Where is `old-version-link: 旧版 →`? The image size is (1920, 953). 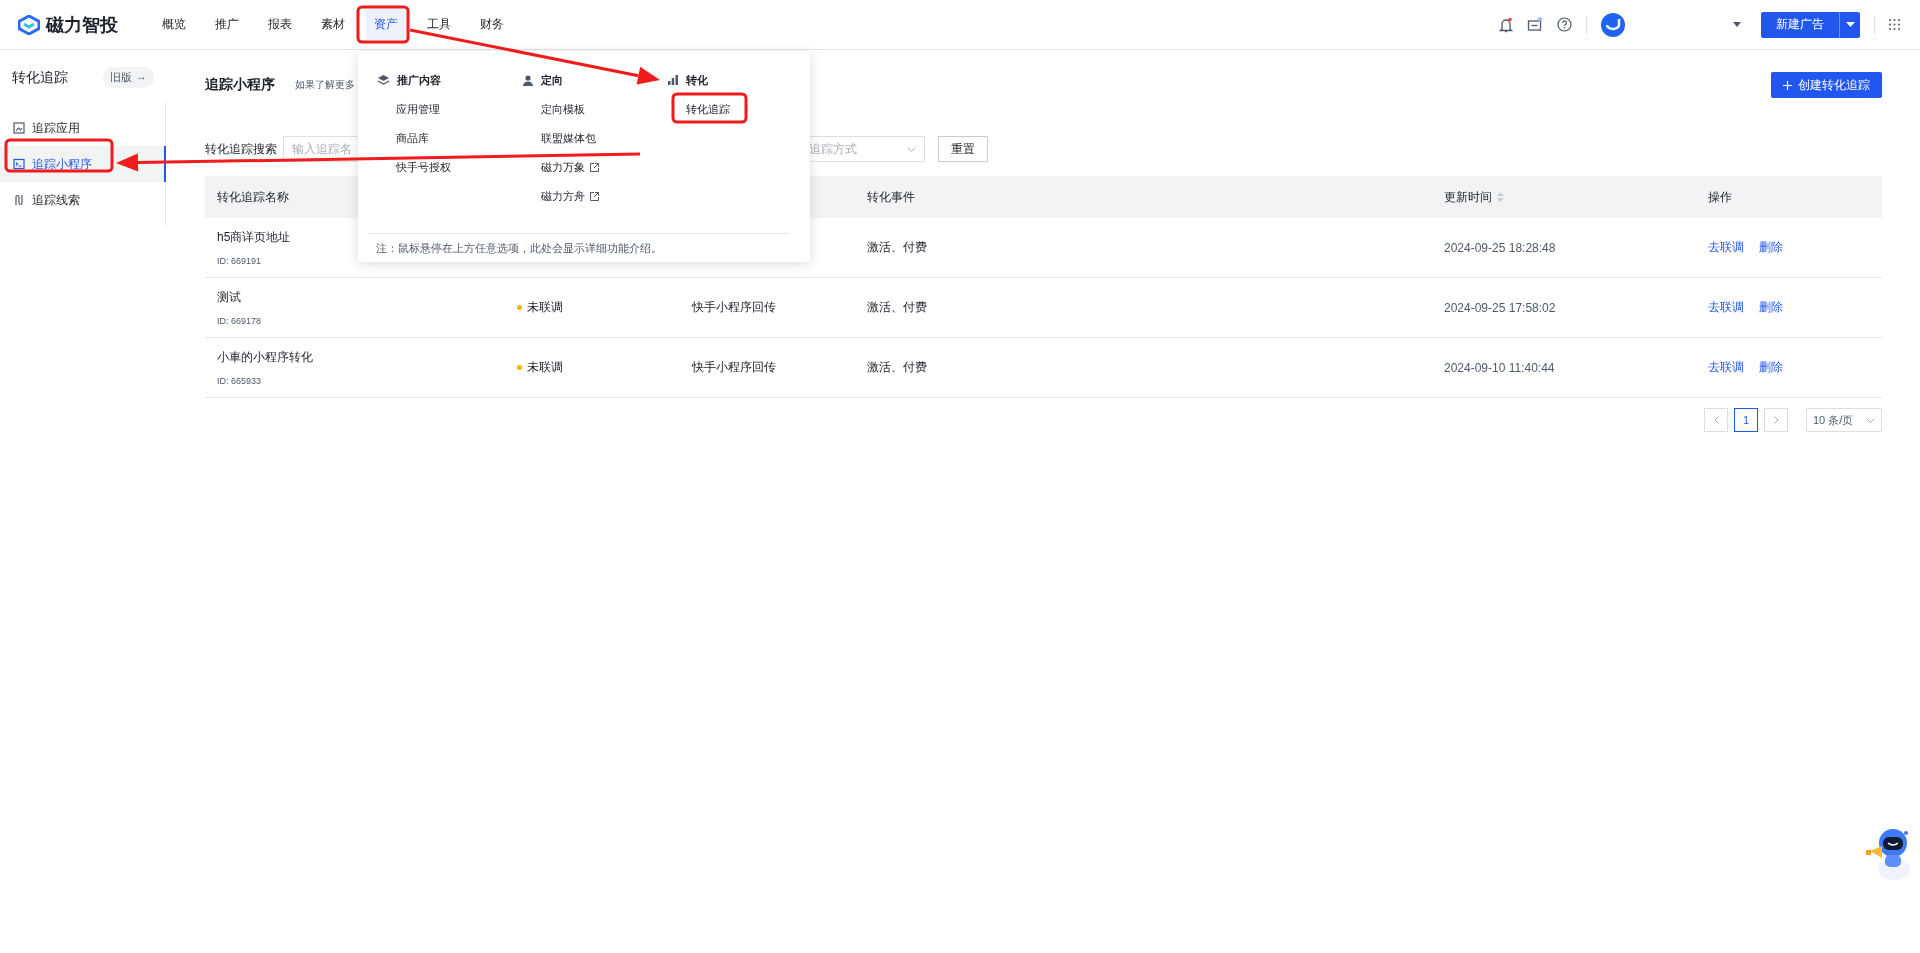 old-version-link: 旧版 → is located at coordinates (128, 77).